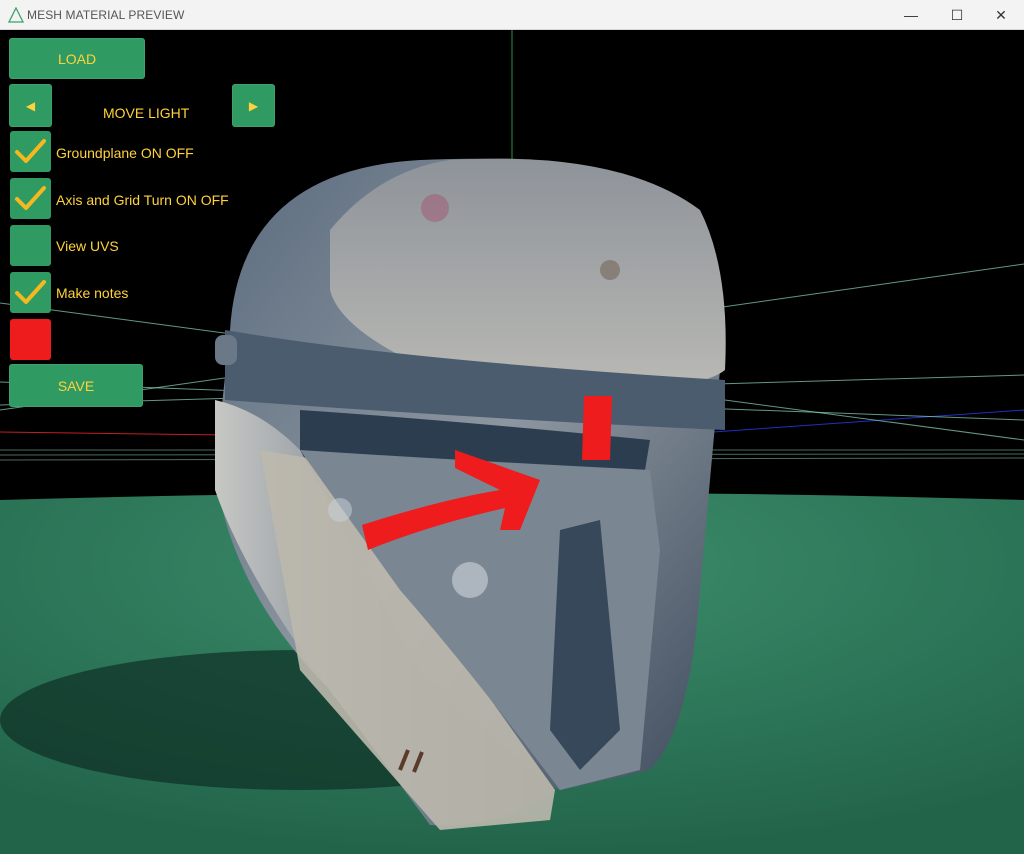 This screenshot has height=854, width=1024. What do you see at coordinates (142, 200) in the screenshot?
I see `axis-grid-label: Axis and Grid Turn ON OFF` at bounding box center [142, 200].